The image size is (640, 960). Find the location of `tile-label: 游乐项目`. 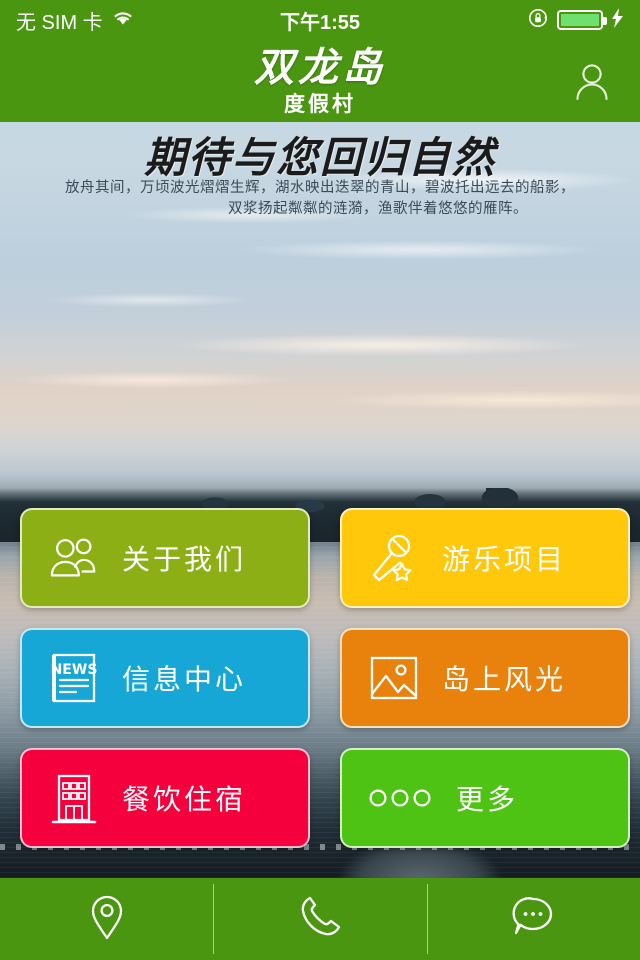

tile-label: 游乐项目 is located at coordinates (504, 559).